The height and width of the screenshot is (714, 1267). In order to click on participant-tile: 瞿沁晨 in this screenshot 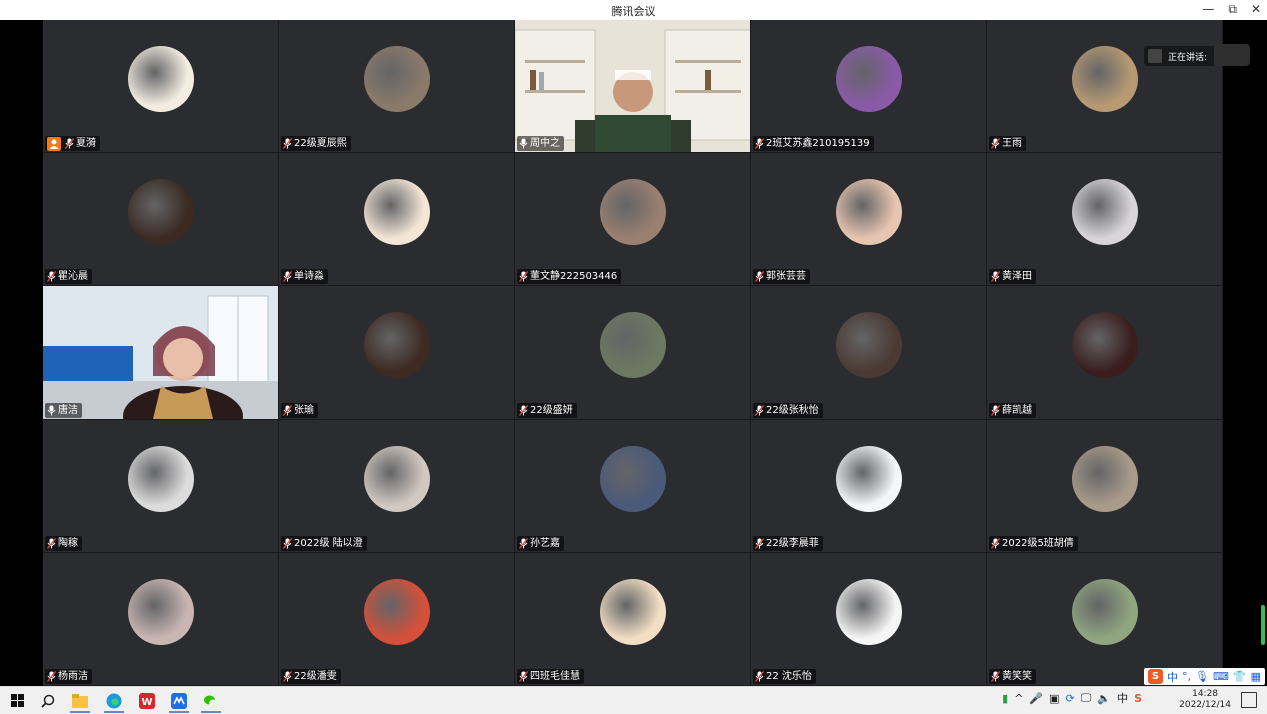, I will do `click(161, 220)`.